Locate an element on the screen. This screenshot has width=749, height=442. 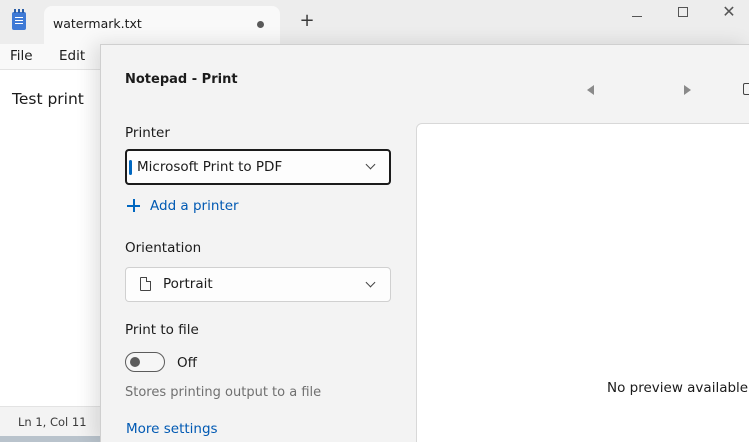
printer-dropdown: Microsoft Print to PDF is located at coordinates (258, 167).